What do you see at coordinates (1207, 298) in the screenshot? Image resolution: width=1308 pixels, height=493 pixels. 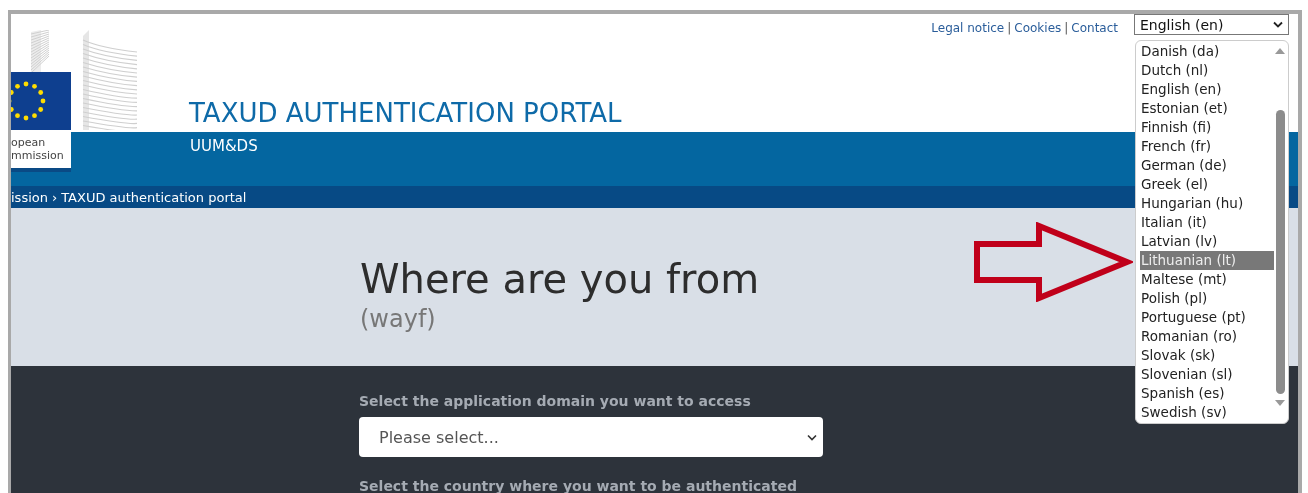 I see `language-option: Polish (pl)` at bounding box center [1207, 298].